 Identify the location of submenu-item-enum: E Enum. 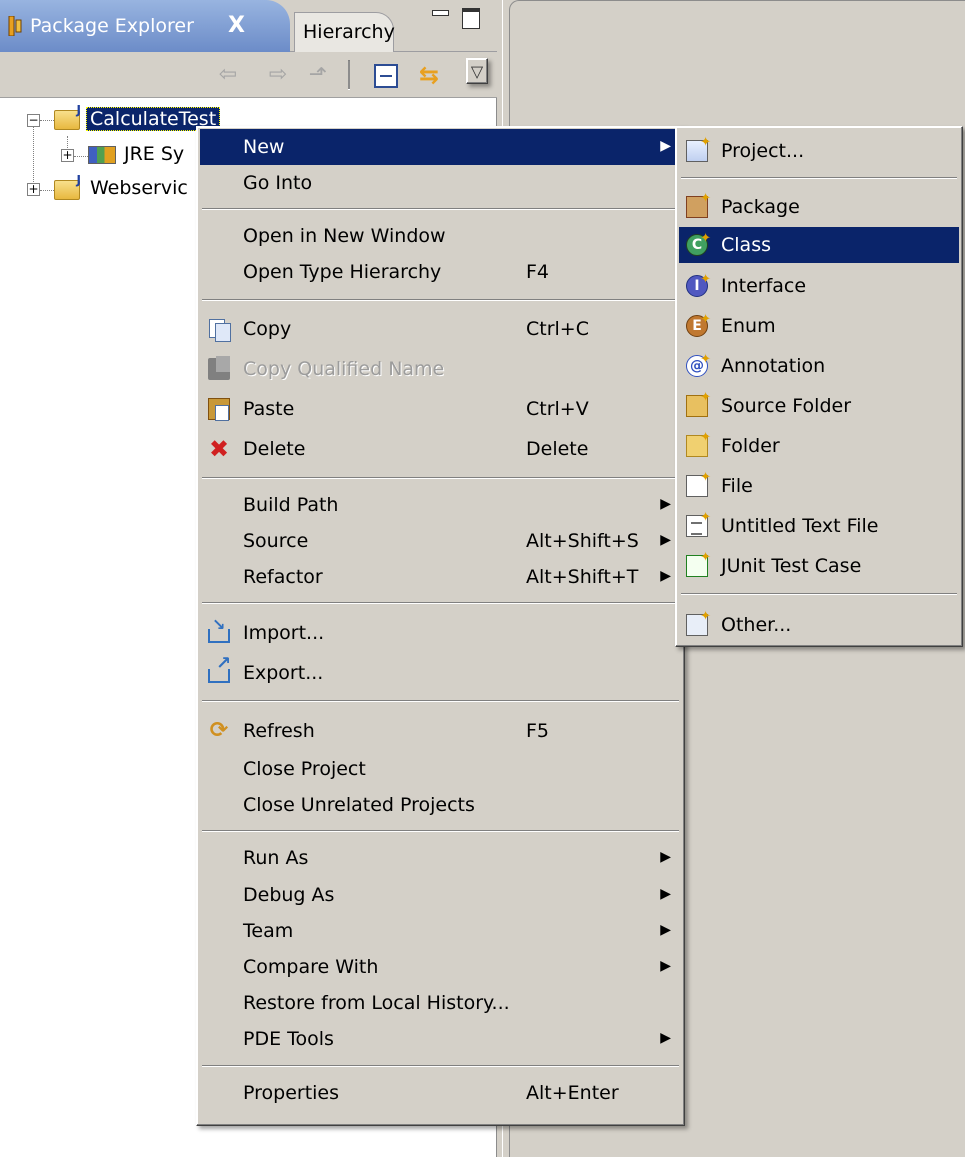
(819, 326).